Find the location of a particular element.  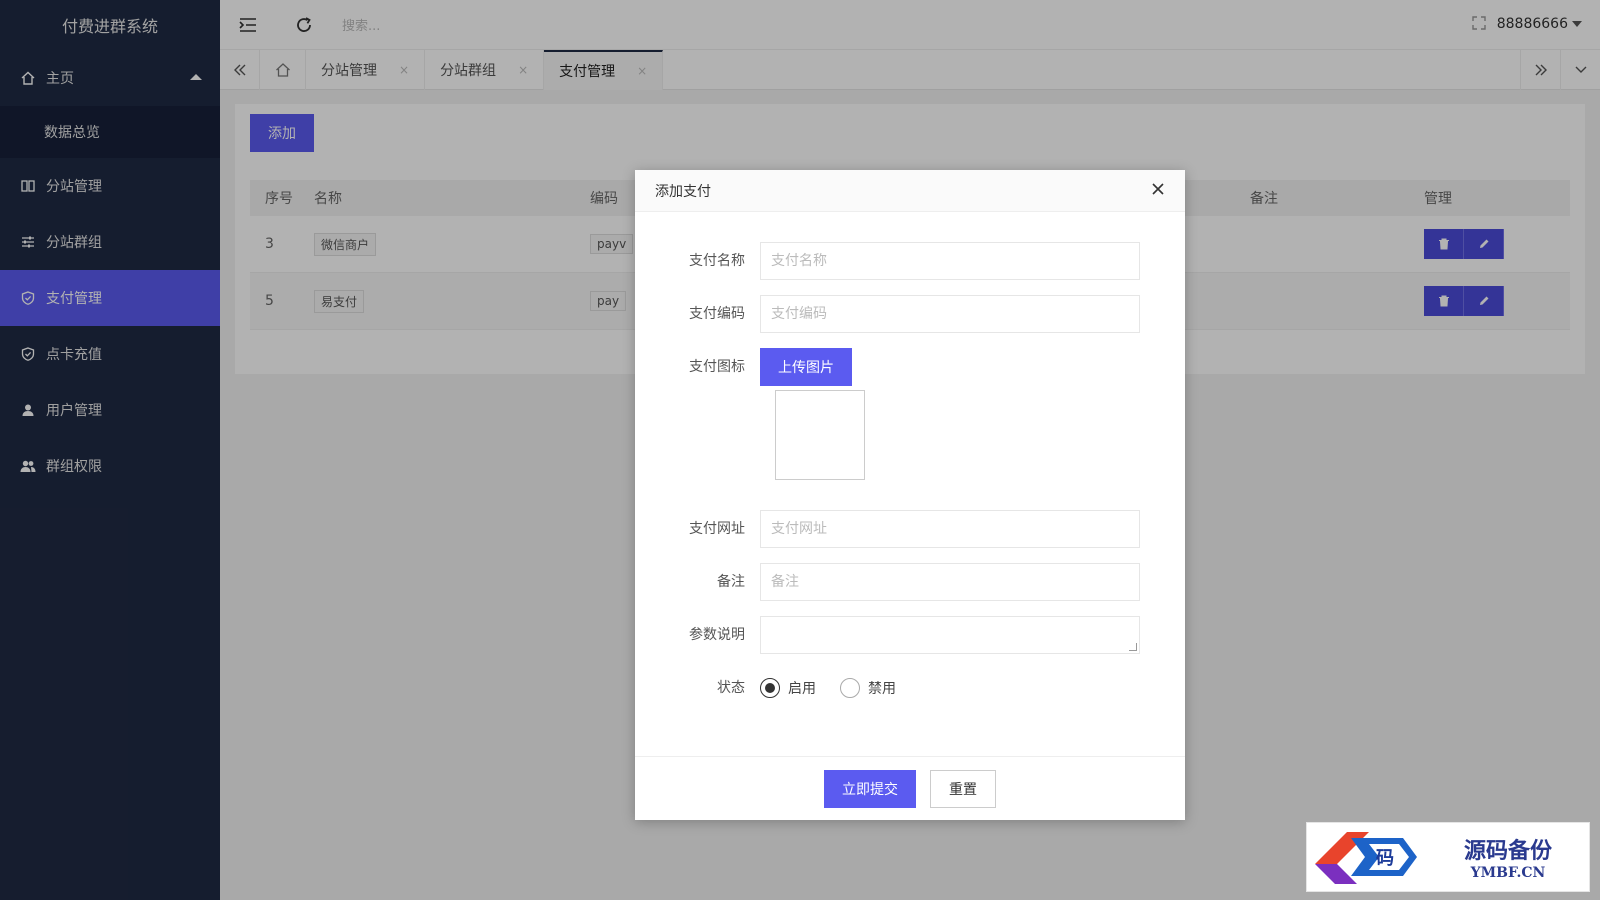

field-label: 备注 is located at coordinates (731, 582).